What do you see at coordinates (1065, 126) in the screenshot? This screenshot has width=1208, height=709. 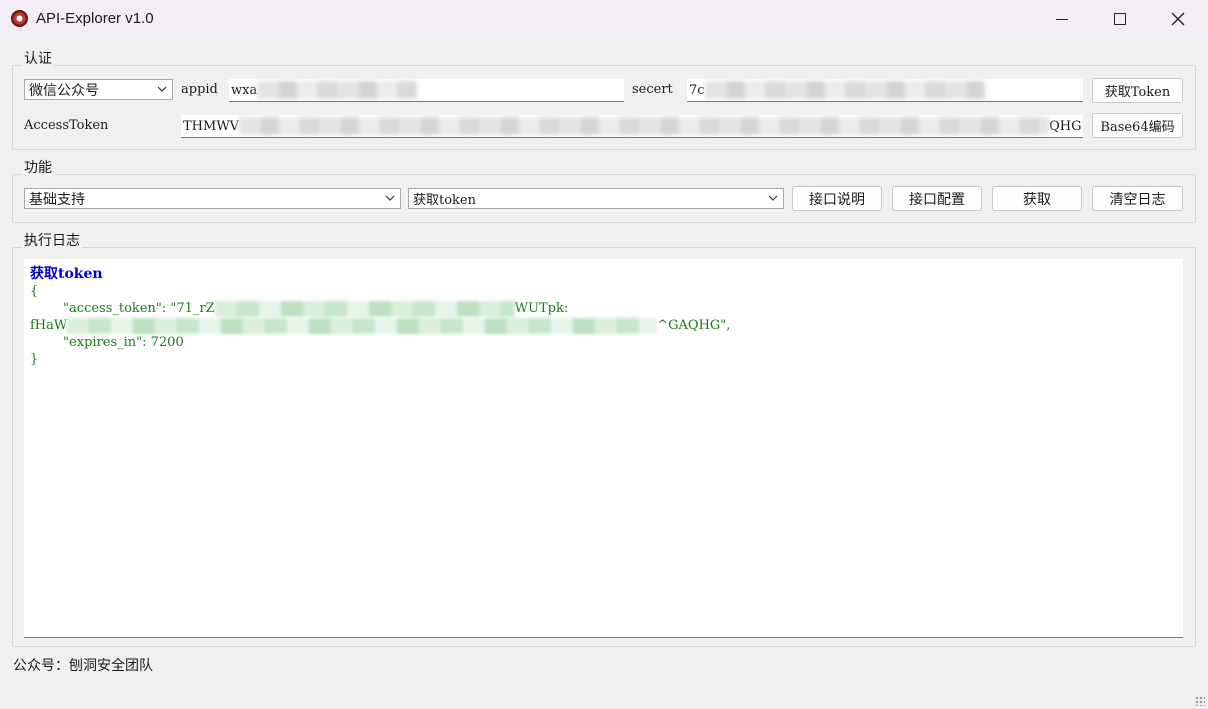 I see `access-token-suffix: QHG` at bounding box center [1065, 126].